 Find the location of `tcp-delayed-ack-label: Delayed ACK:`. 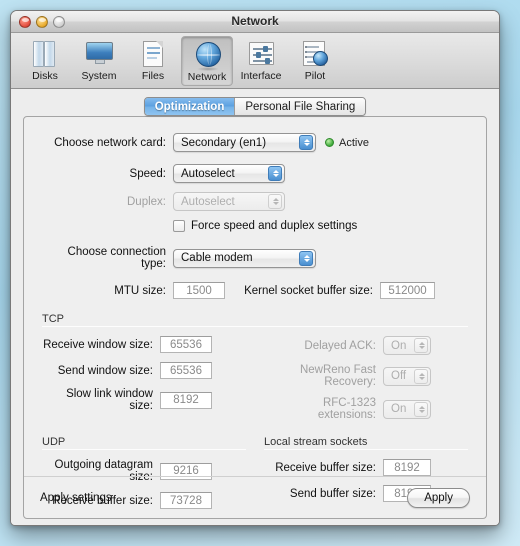

tcp-delayed-ack-label: Delayed ACK: is located at coordinates (340, 345).